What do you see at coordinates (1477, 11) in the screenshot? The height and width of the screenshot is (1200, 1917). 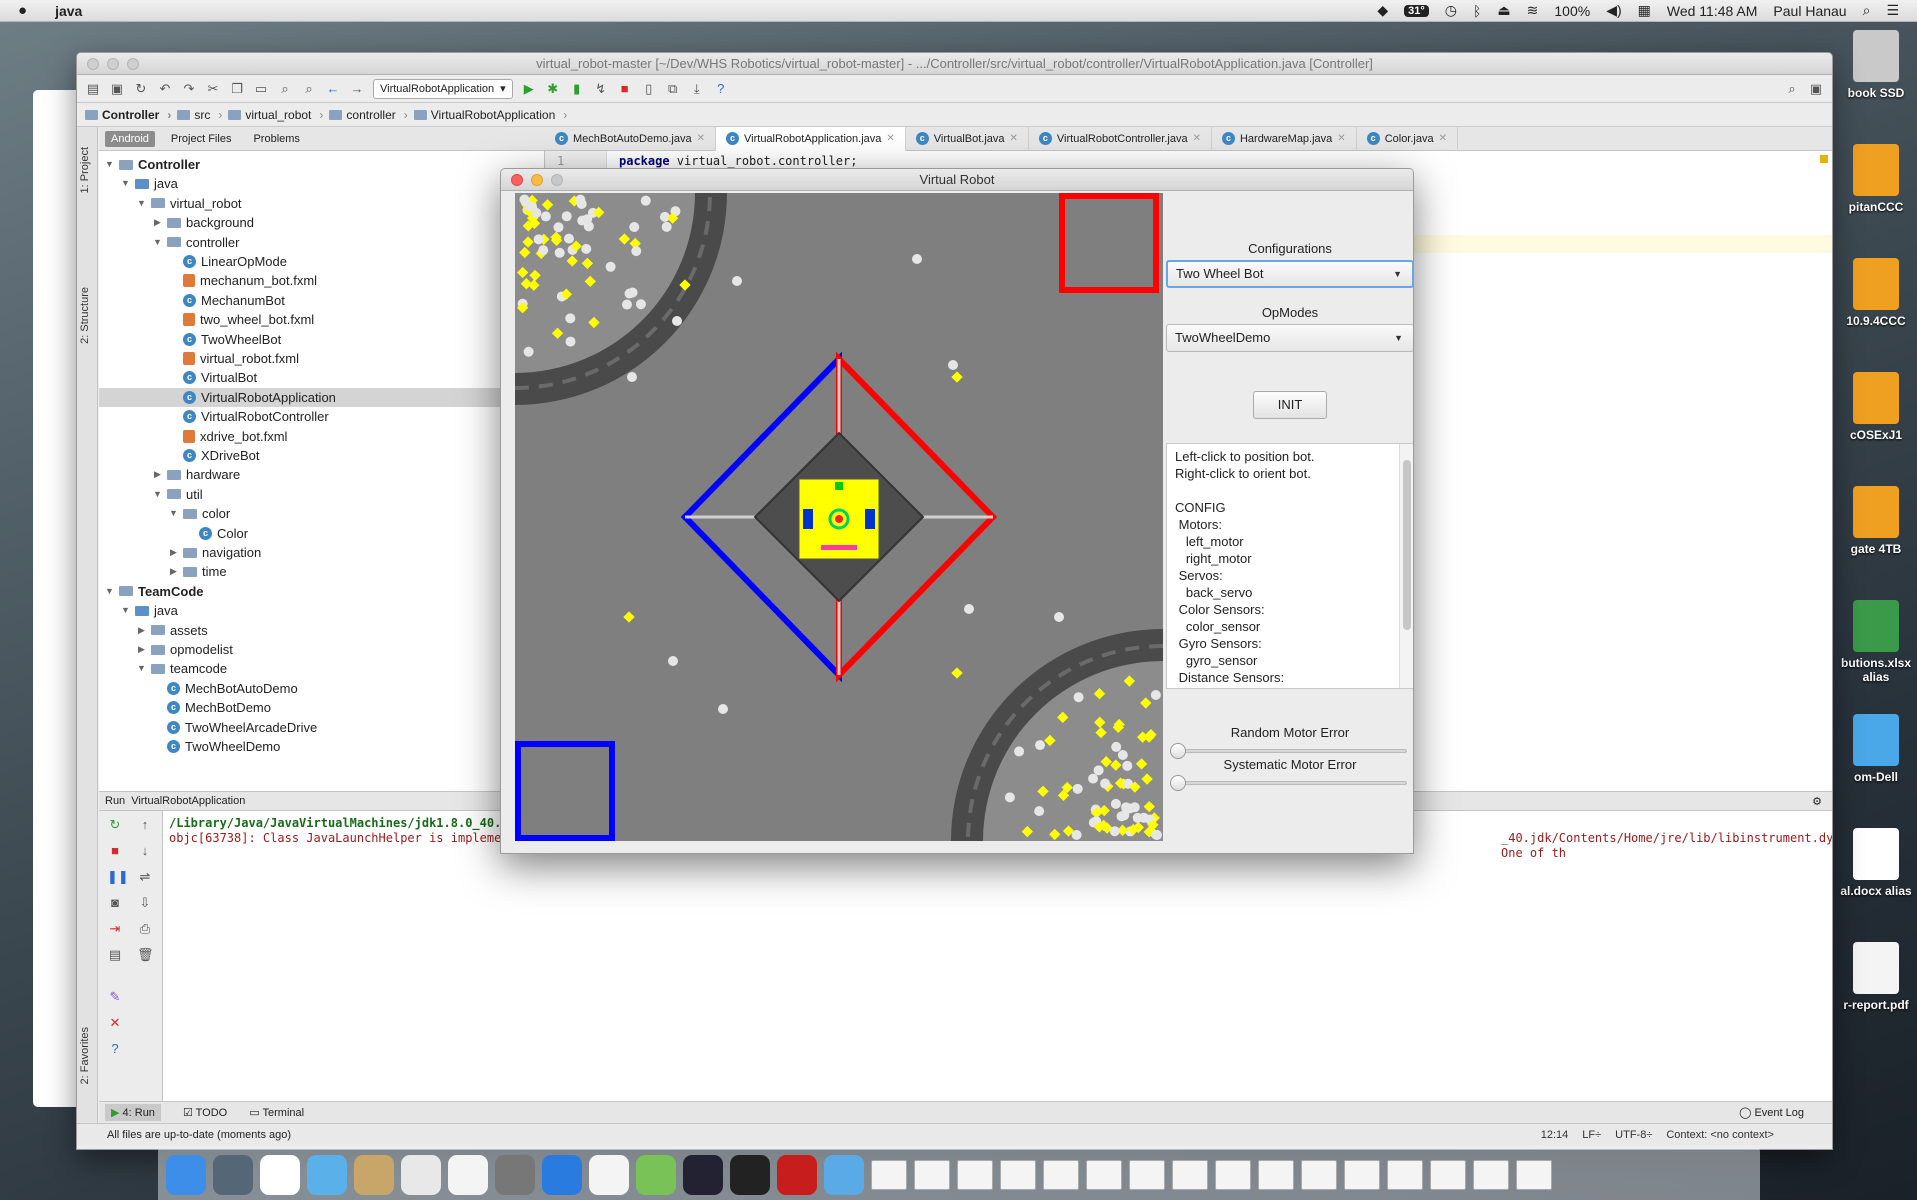 I see `bluetooth-icon: ᛒ` at bounding box center [1477, 11].